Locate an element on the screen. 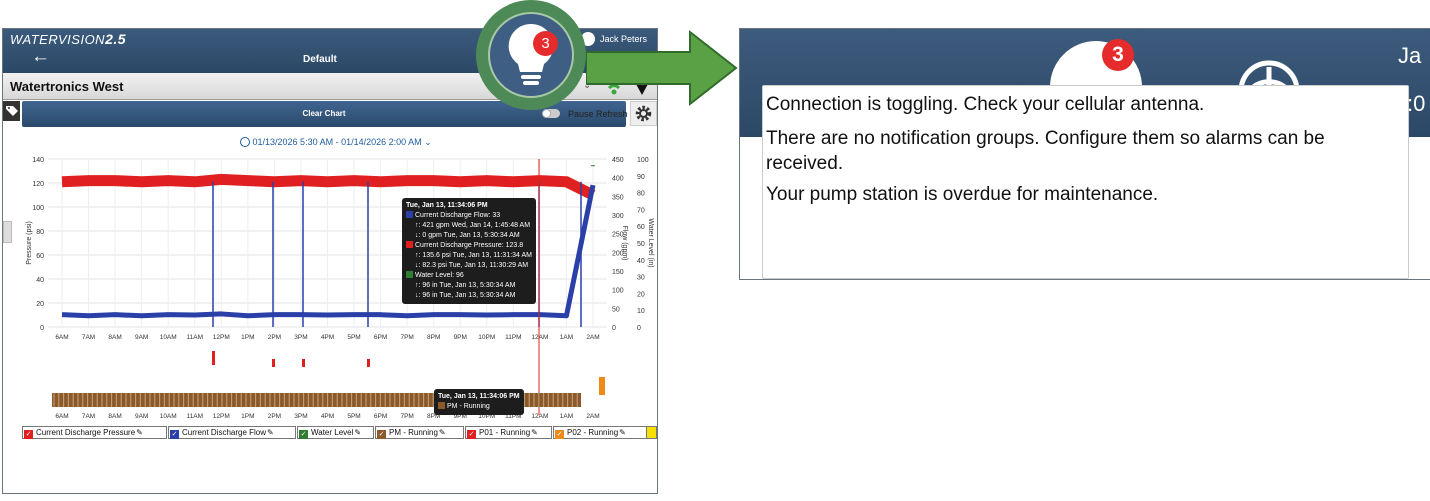 The height and width of the screenshot is (501, 1430). level-tick-label: 30 is located at coordinates (641, 278).